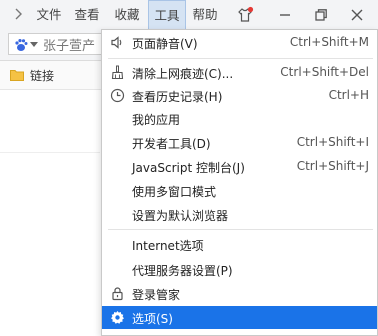  Describe the element at coordinates (239, 95) in the screenshot. I see `menu-item-history: 查看历史记录(H) Ctrl+H` at that location.